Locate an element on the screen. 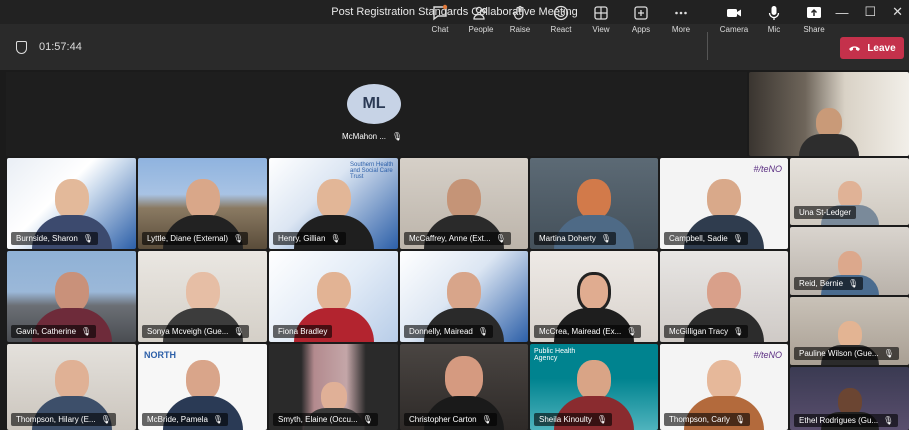 The image size is (909, 430). view-button: View is located at coordinates (601, 24).